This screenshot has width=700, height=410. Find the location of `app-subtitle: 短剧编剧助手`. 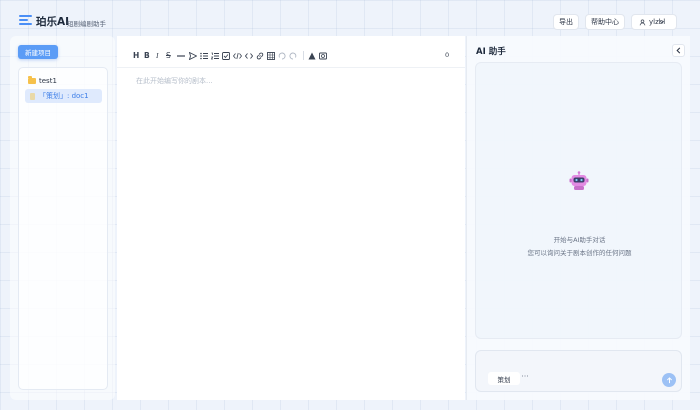

app-subtitle: 短剧编剧助手 is located at coordinates (86, 24).